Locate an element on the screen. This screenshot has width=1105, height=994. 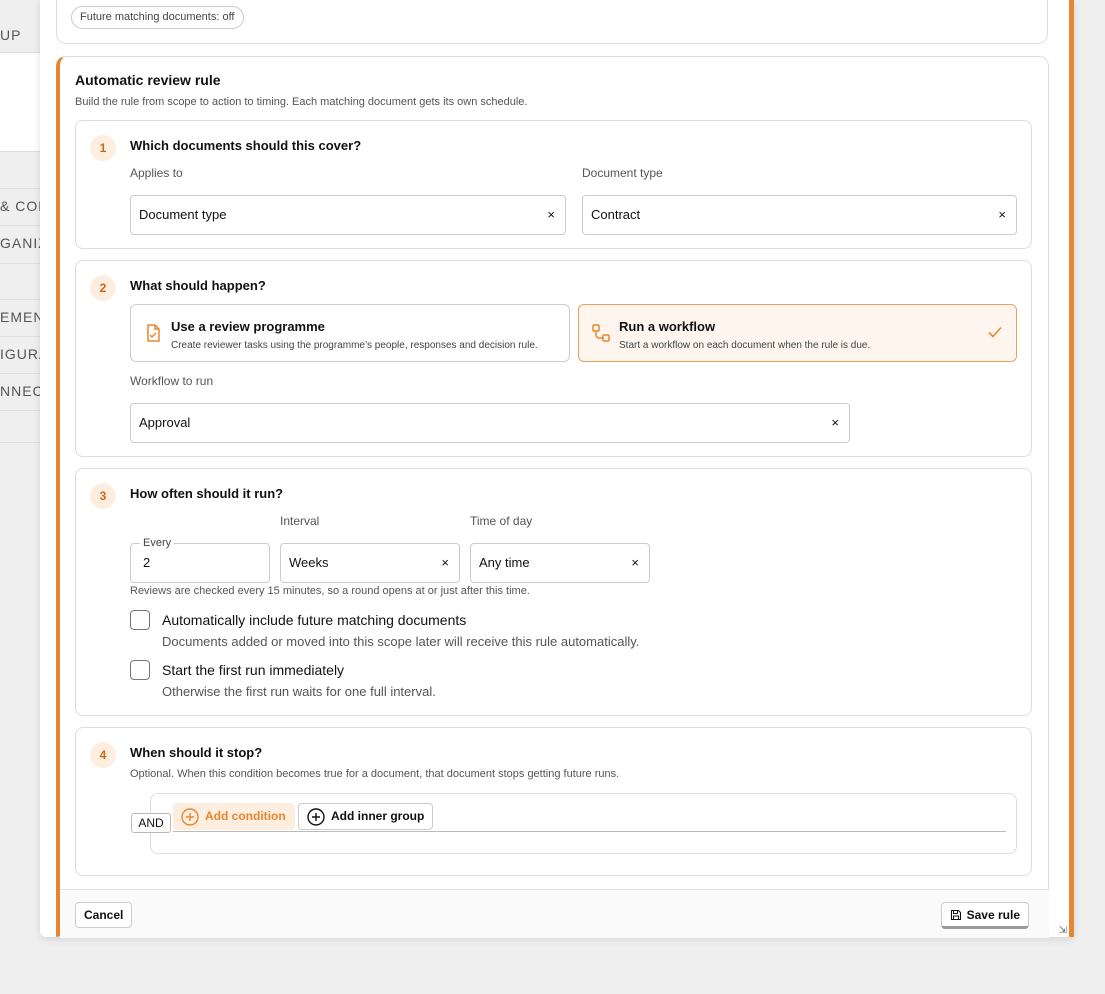
divider is located at coordinates (589, 831).